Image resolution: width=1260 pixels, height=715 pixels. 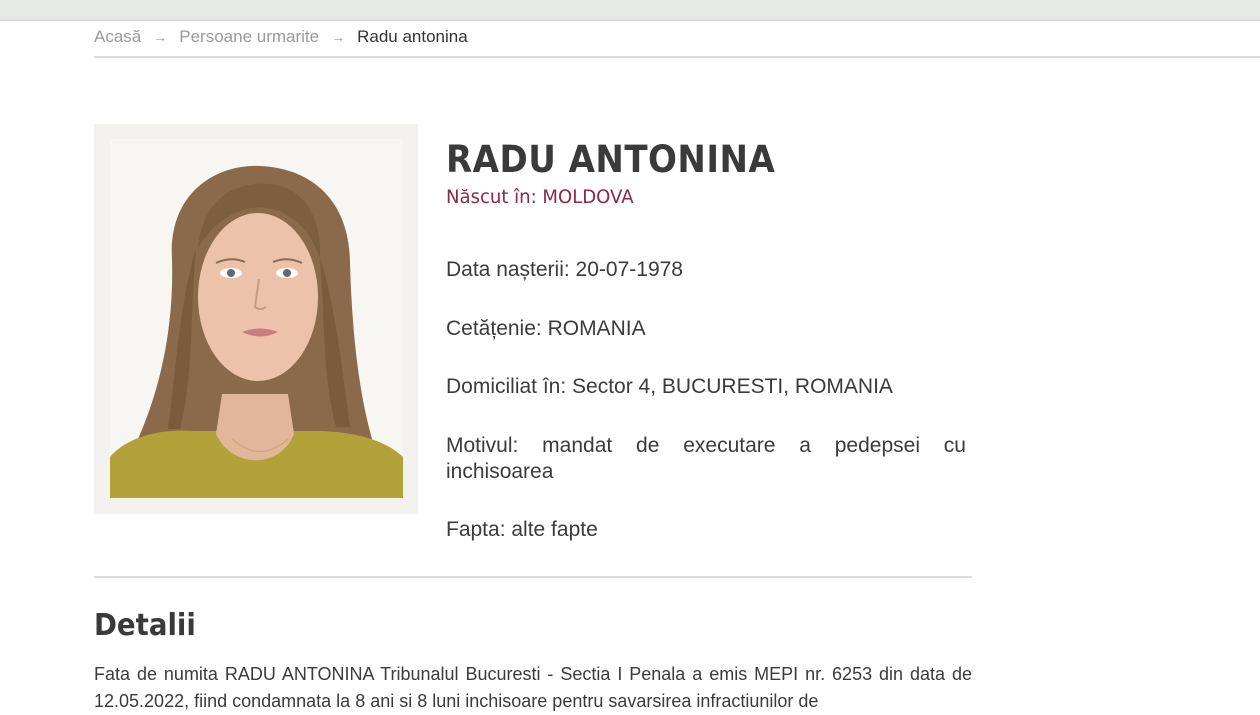 What do you see at coordinates (533, 577) in the screenshot?
I see `section-divider` at bounding box center [533, 577].